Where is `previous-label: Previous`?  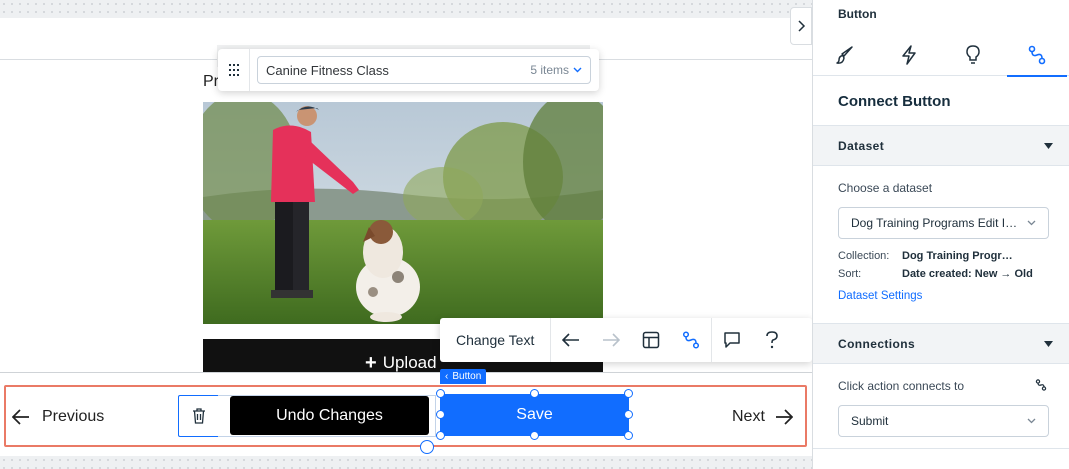
previous-label: Previous is located at coordinates (73, 416).